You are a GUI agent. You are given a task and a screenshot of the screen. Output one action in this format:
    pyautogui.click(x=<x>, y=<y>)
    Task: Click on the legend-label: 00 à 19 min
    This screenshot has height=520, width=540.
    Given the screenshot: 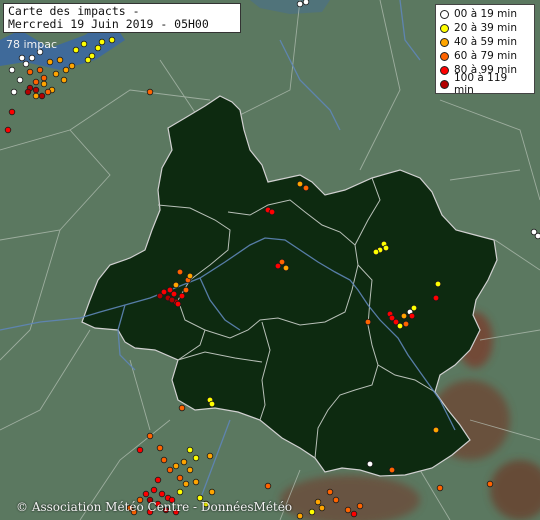 What is the action you would take?
    pyautogui.click(x=485, y=14)
    